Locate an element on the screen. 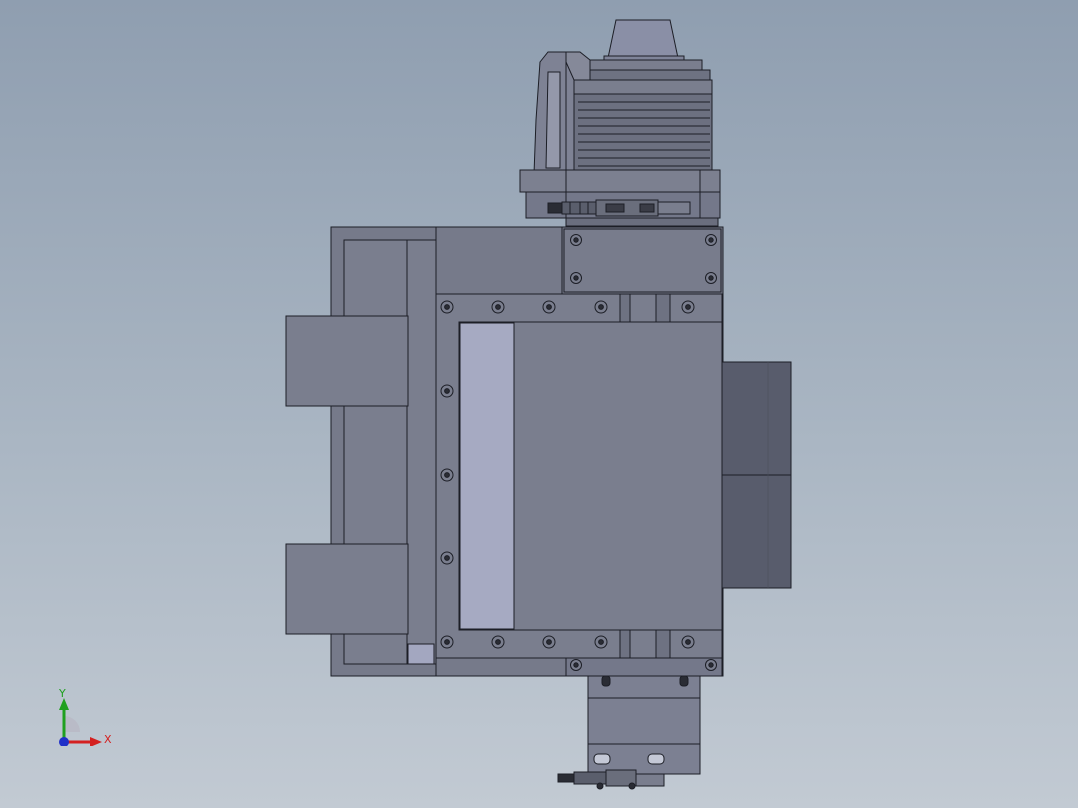 This screenshot has height=808, width=1078. triad-x-label: X is located at coordinates (108, 739).